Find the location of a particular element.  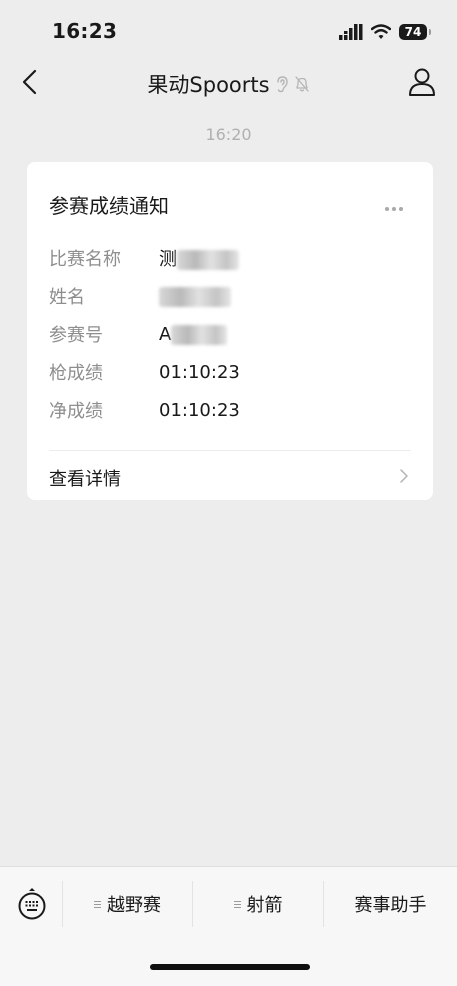

message-timestamp: 16:20 is located at coordinates (228, 134).